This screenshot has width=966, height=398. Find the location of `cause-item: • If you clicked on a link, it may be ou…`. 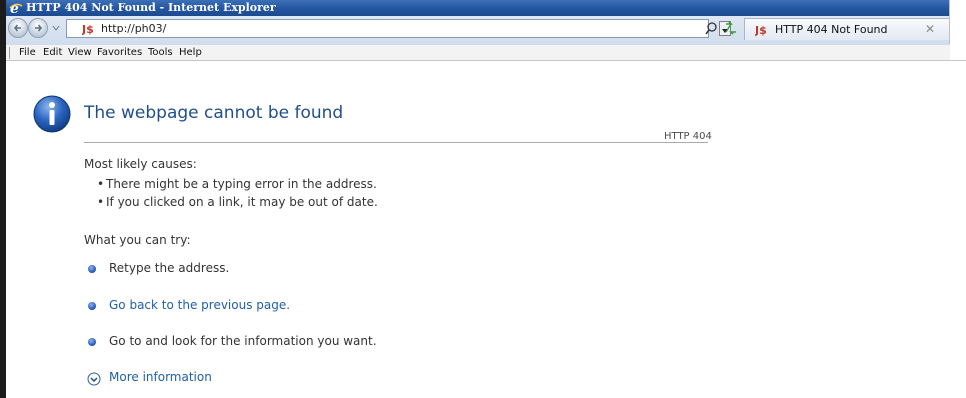

cause-item: • If you clicked on a link, it may be ou… is located at coordinates (237, 202).